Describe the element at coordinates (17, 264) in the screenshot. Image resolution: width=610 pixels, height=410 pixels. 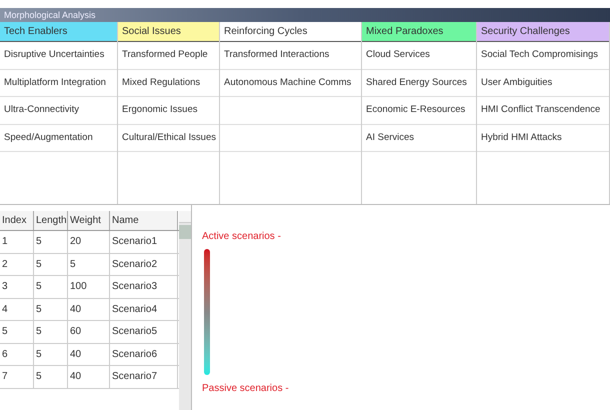
I see `table-cell: 2` at that location.